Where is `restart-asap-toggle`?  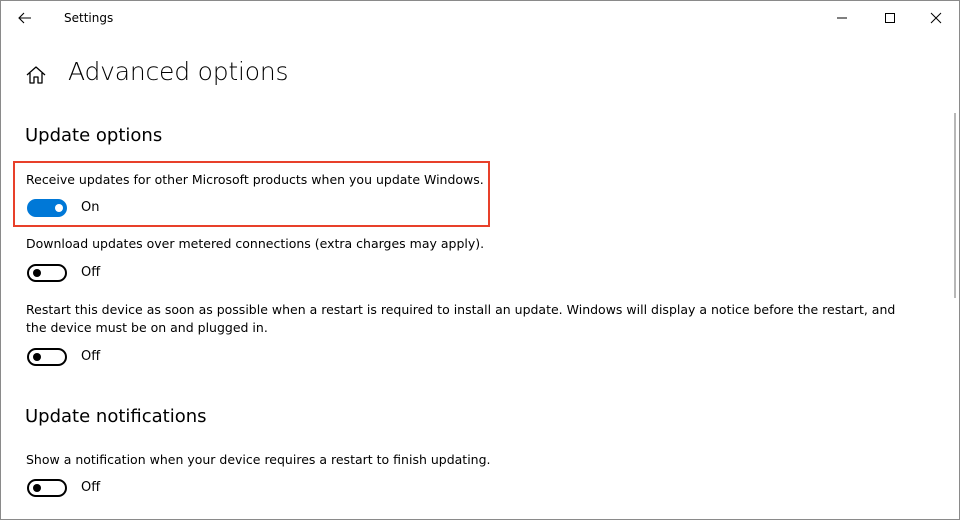 restart-asap-toggle is located at coordinates (47, 357).